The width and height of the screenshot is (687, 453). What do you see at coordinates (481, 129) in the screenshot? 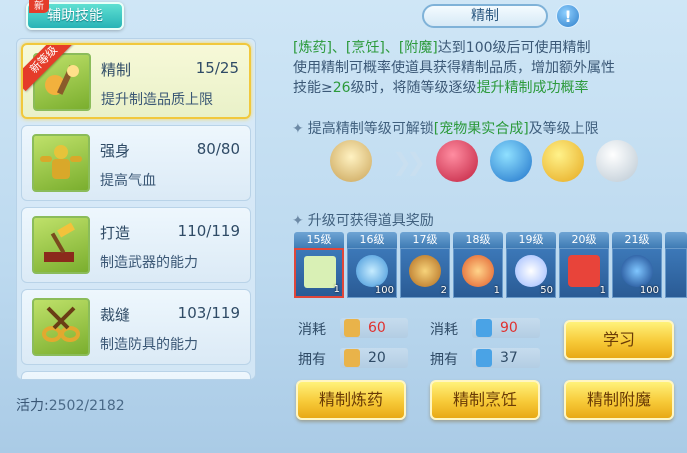
I see `unlock-highlight: [宠物果实合成]` at bounding box center [481, 129].